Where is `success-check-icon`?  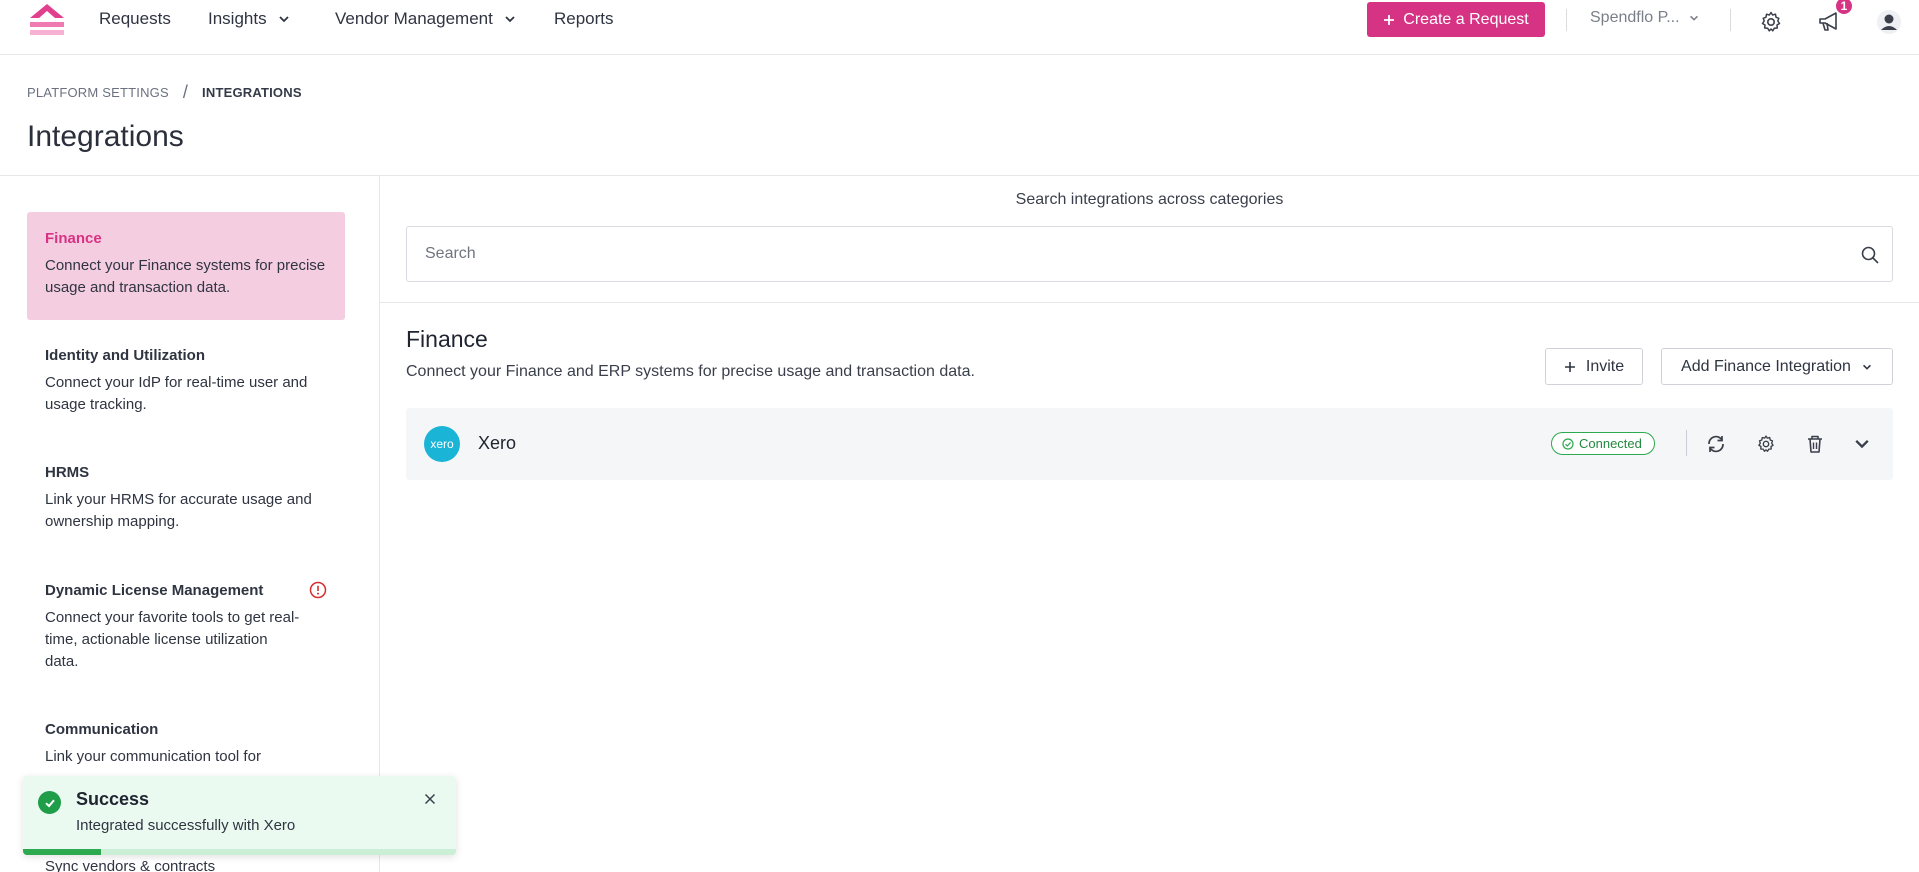 success-check-icon is located at coordinates (49, 802).